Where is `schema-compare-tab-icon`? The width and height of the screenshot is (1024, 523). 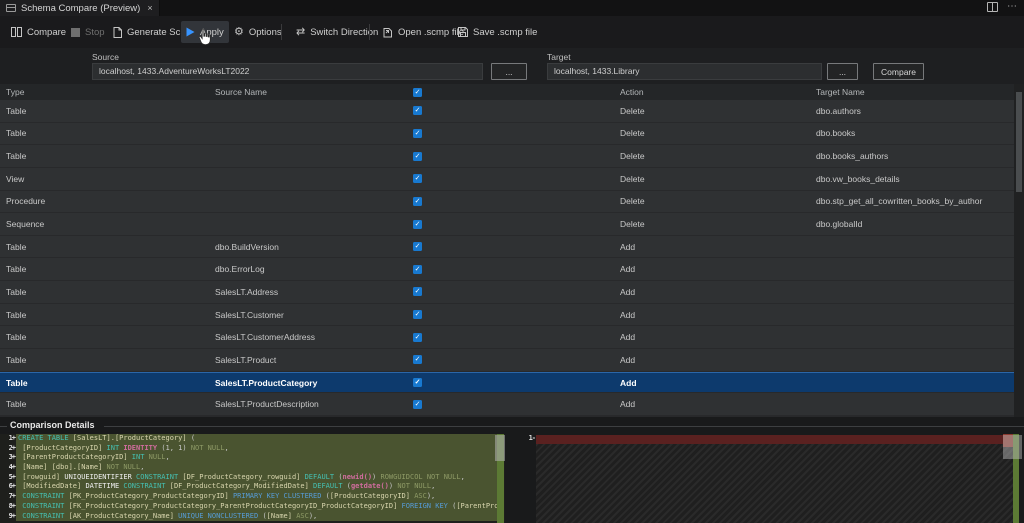 schema-compare-tab-icon is located at coordinates (11, 8).